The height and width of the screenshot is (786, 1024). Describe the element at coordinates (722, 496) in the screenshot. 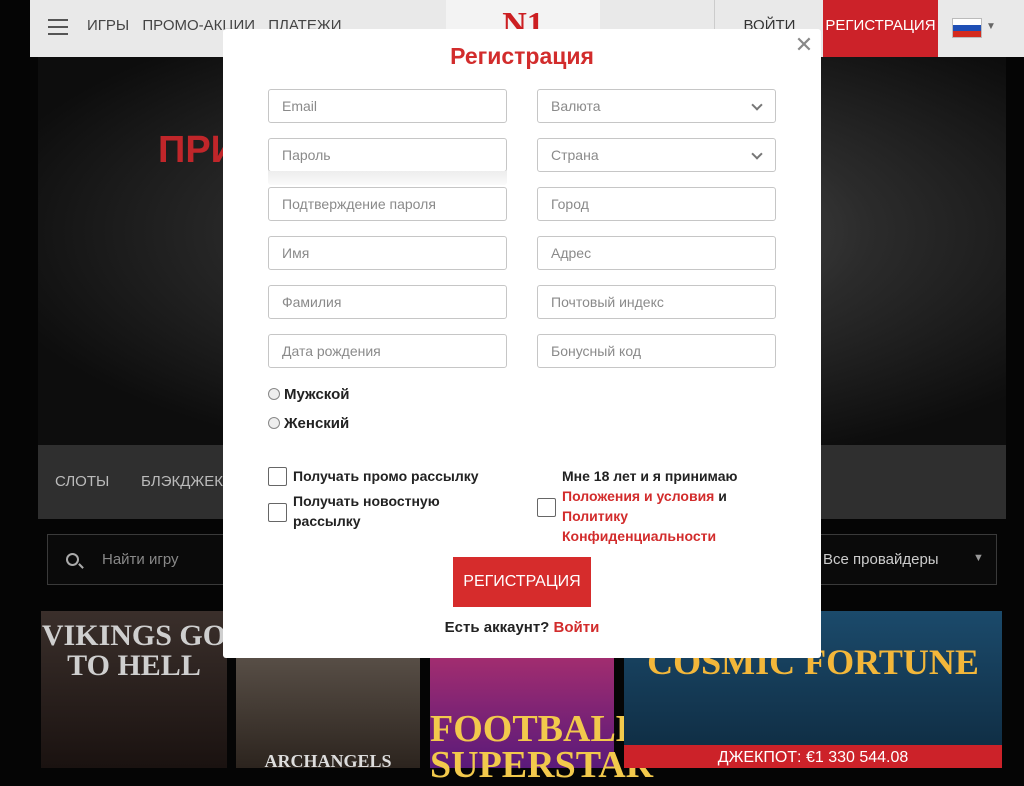

I see `terms-and: и` at that location.